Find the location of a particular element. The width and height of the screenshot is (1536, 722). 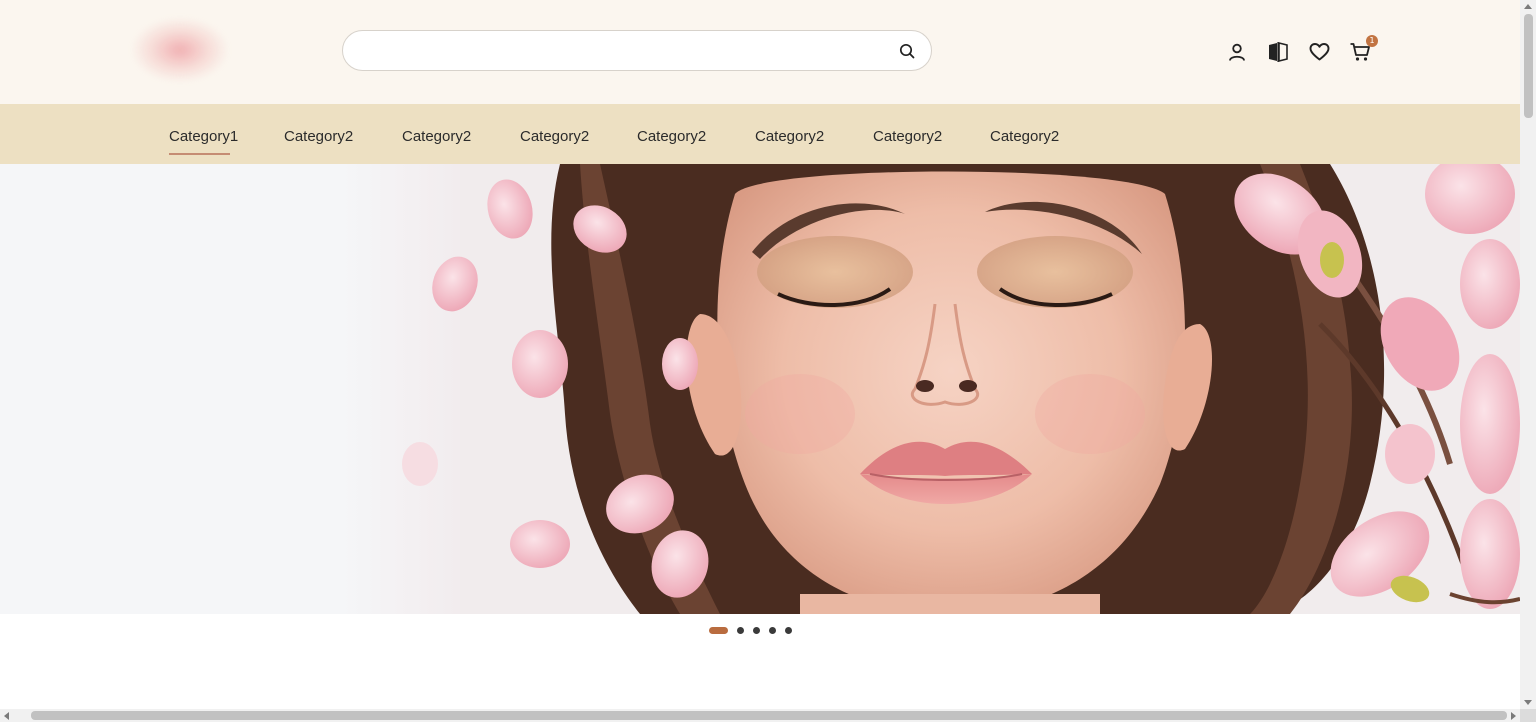

horizontal-scrollbar-thumb is located at coordinates (769, 715).